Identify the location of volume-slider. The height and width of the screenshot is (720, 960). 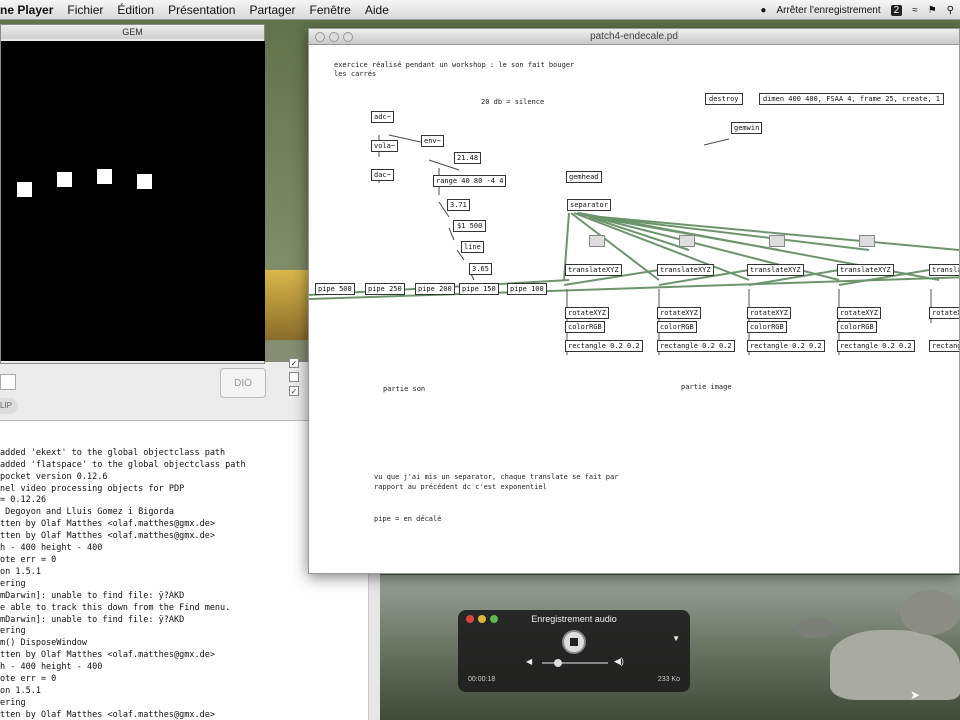
(575, 663).